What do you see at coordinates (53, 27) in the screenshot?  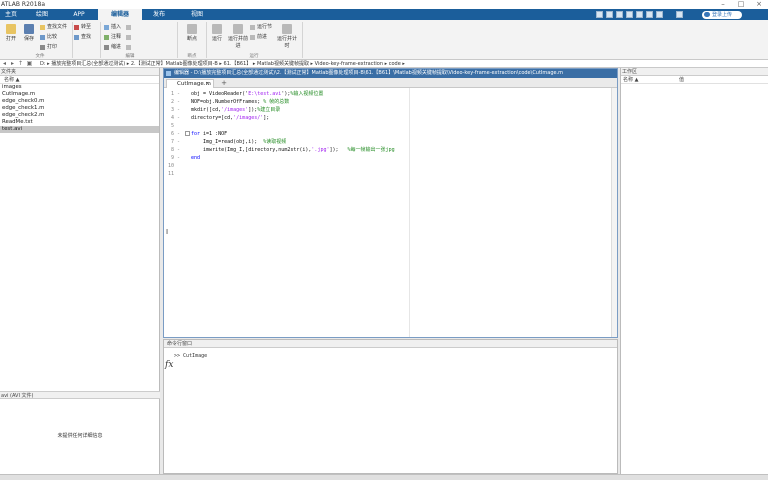 I see `find-files-button: 查找文件` at bounding box center [53, 27].